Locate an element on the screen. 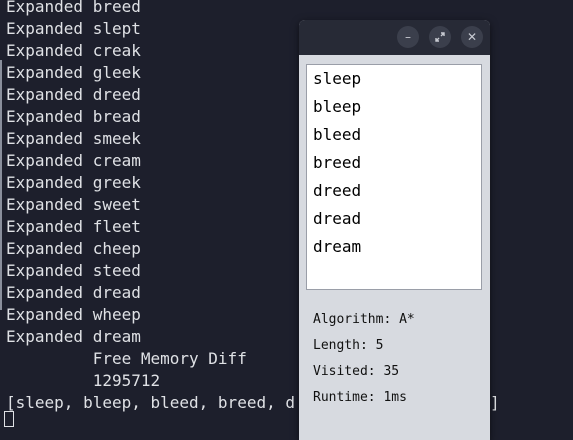  list-item: sleep is located at coordinates (337, 79).